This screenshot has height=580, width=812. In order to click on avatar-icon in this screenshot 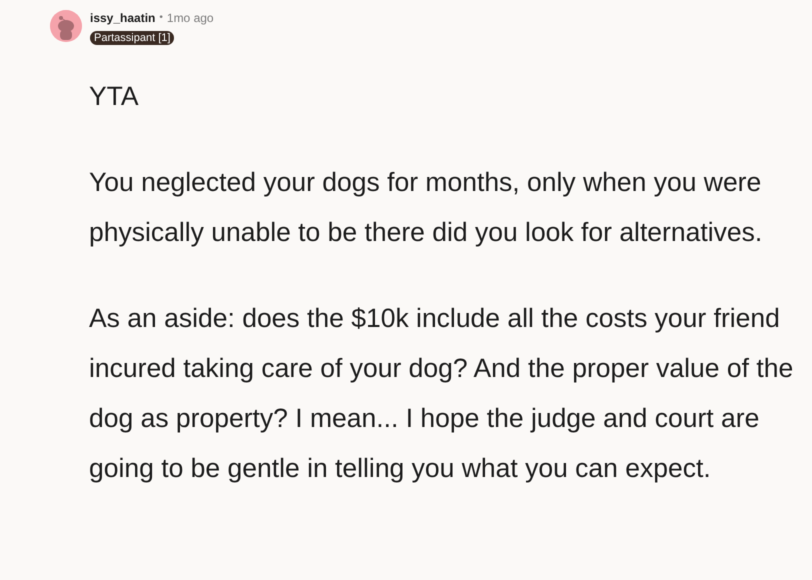, I will do `click(66, 26)`.